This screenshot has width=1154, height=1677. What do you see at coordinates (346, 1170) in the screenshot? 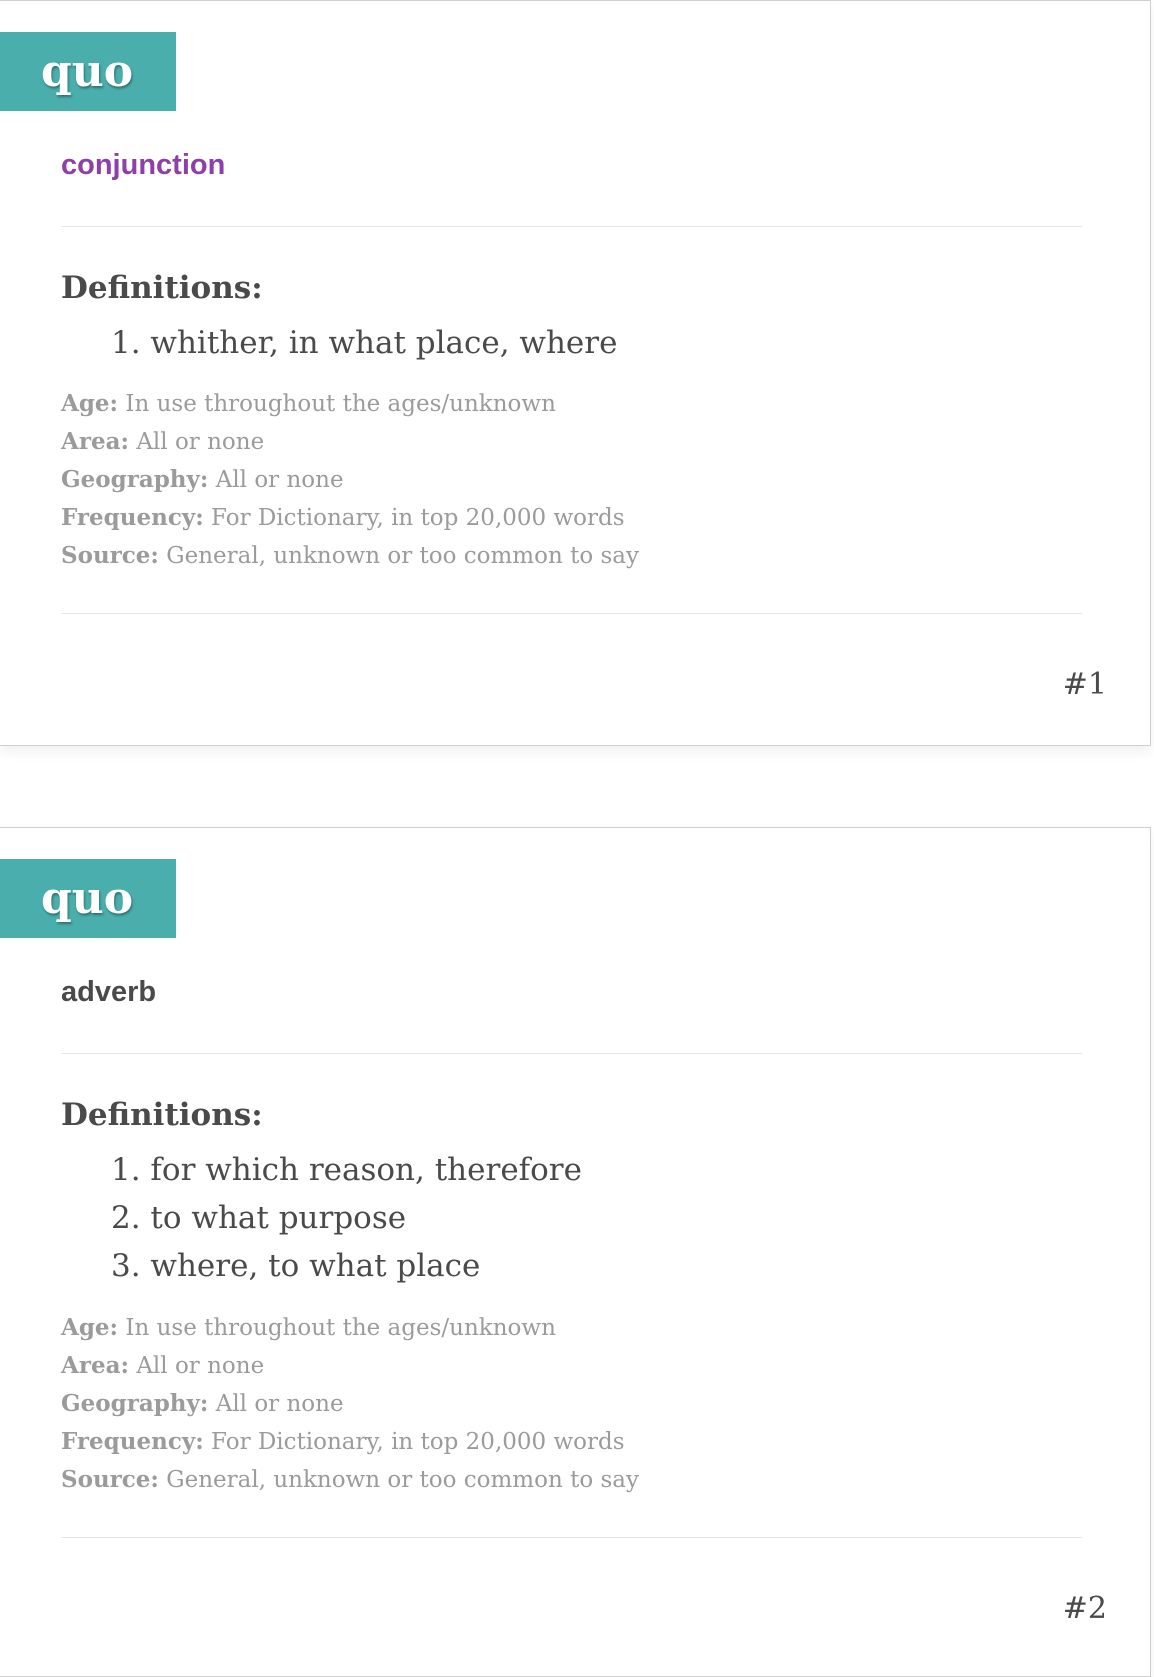
I see `definition-item: 1. for which reason, therefore` at bounding box center [346, 1170].